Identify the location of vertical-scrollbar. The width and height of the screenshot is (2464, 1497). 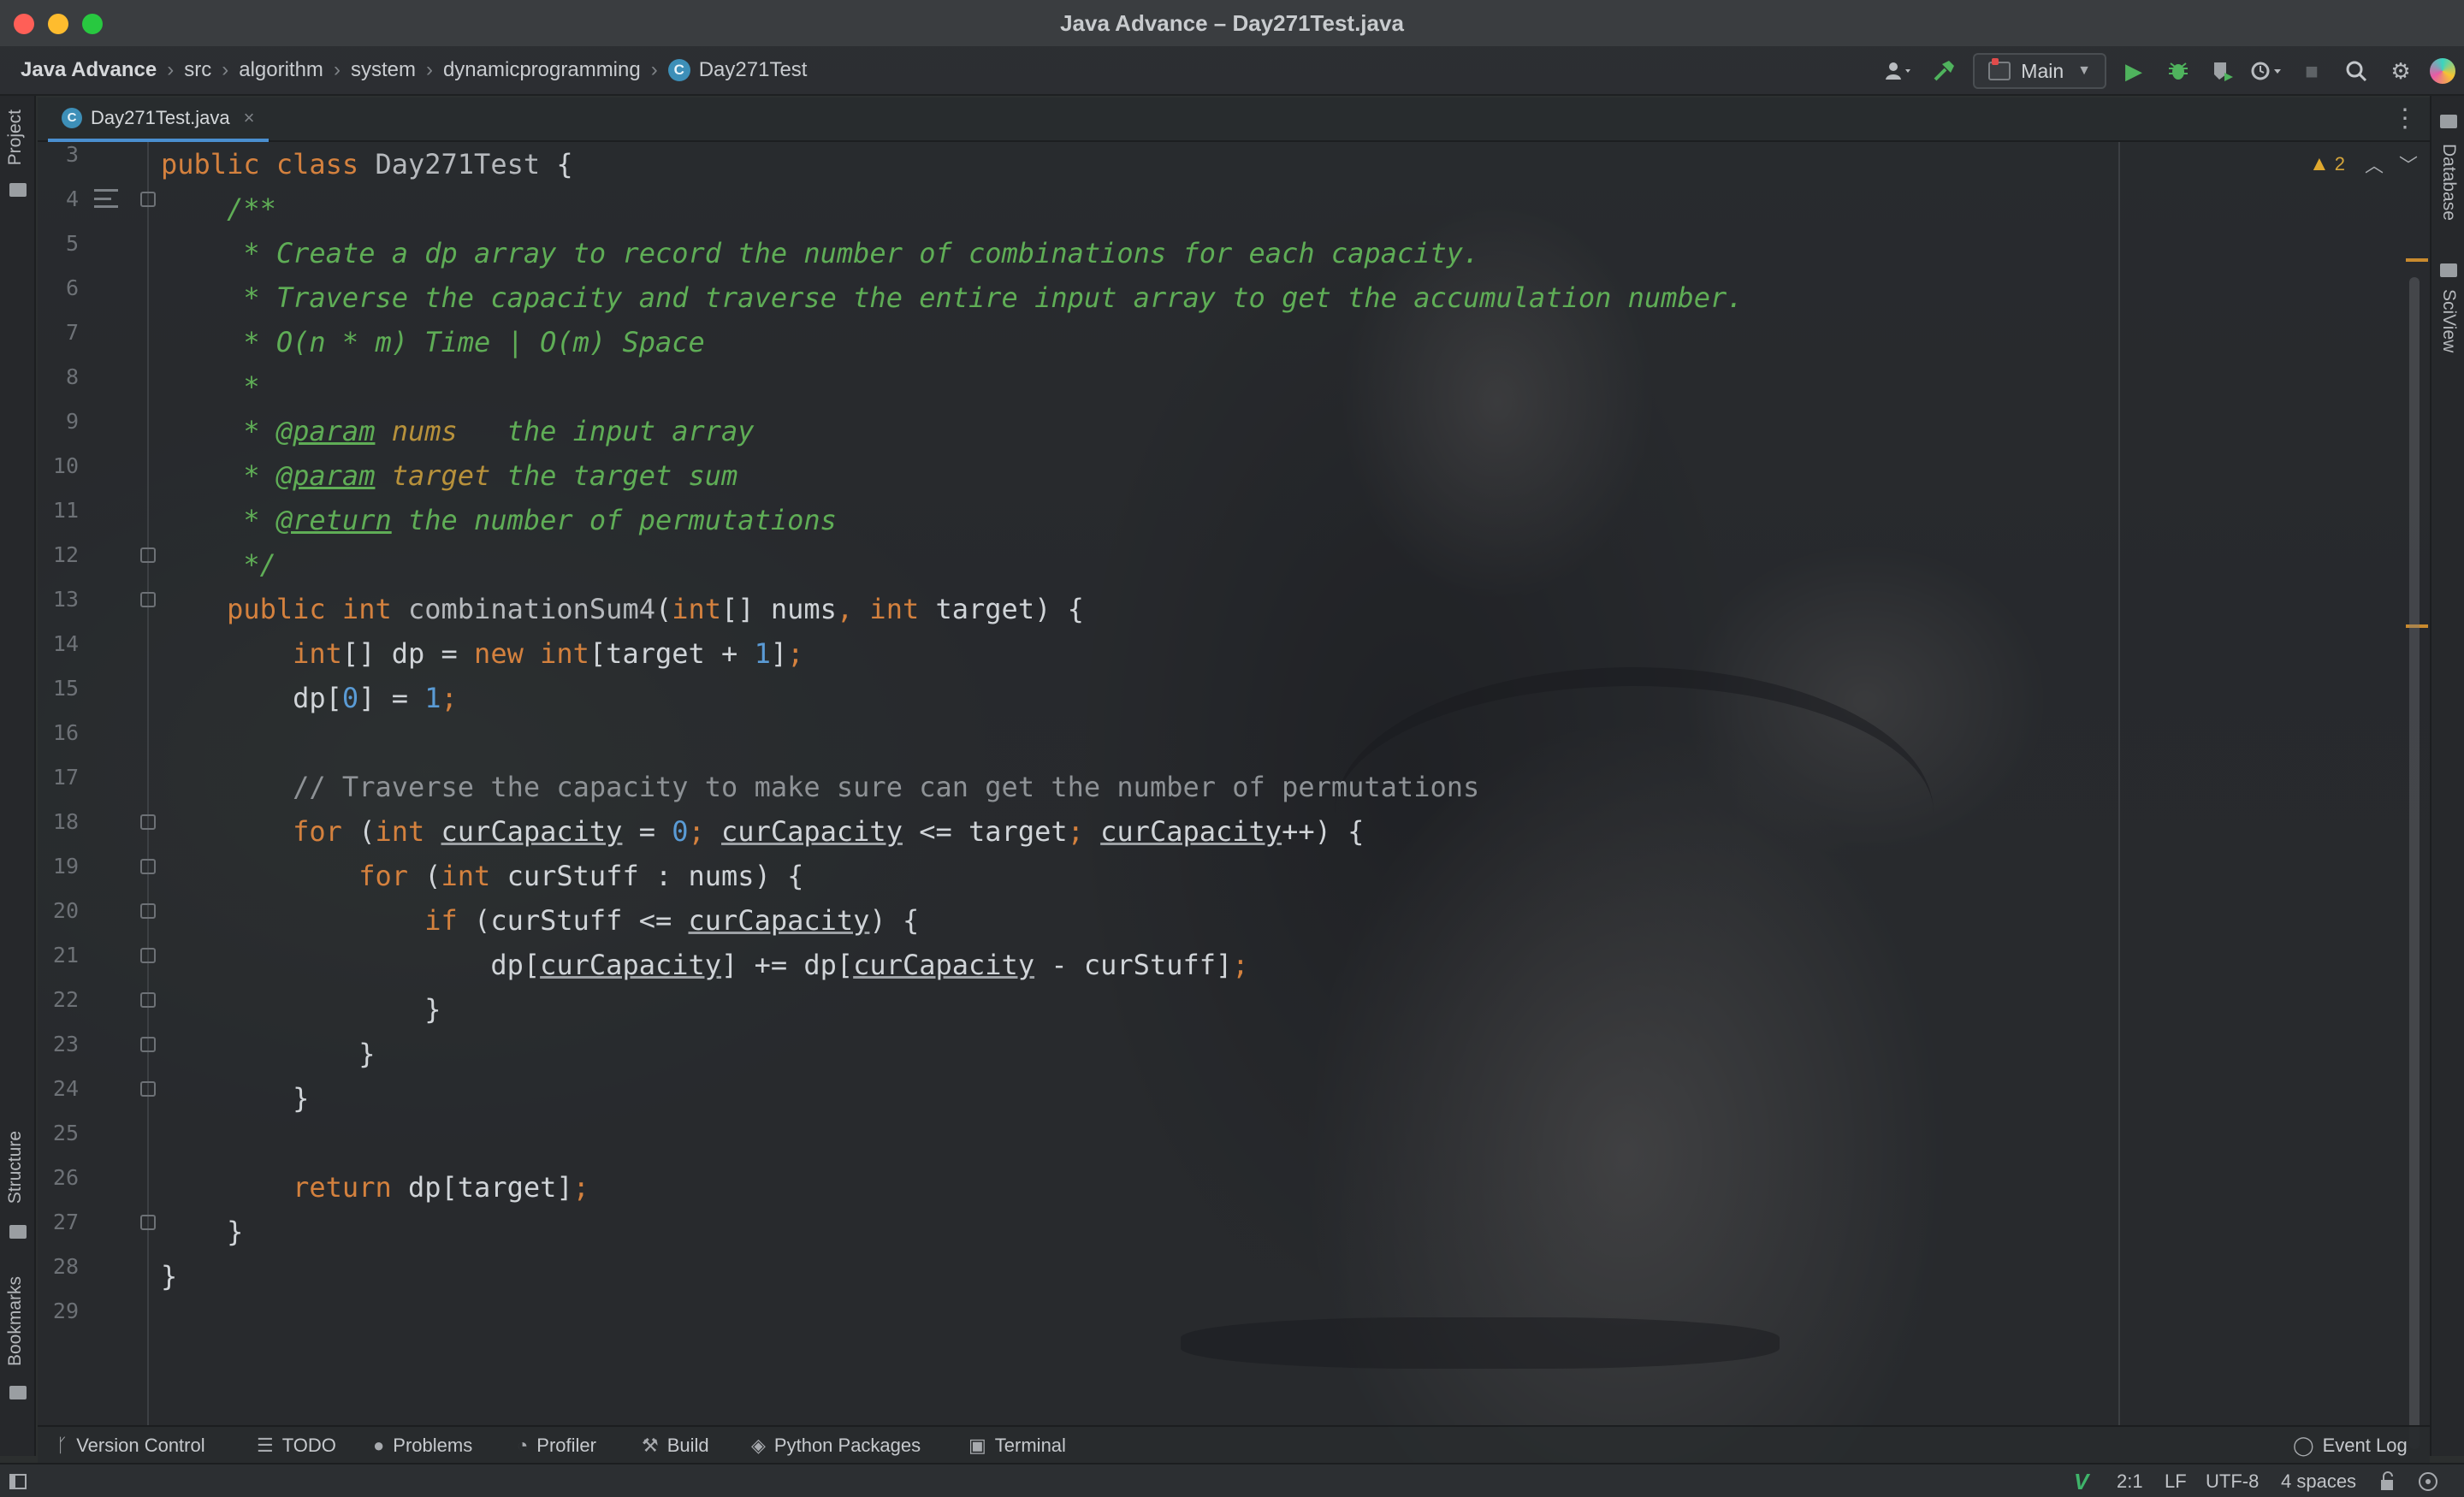
(2414, 863).